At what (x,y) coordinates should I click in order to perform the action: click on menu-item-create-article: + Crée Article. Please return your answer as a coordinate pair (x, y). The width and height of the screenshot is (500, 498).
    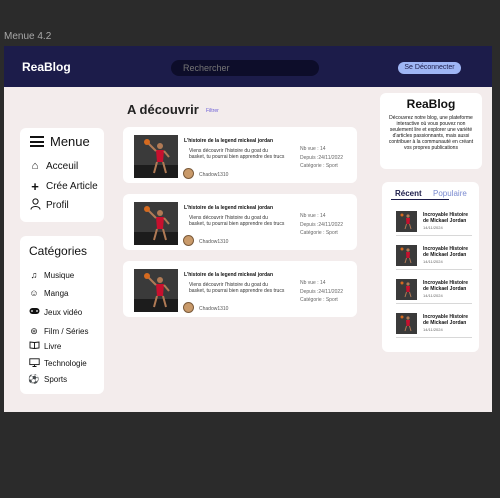
    Looking at the image, I should click on (63, 186).